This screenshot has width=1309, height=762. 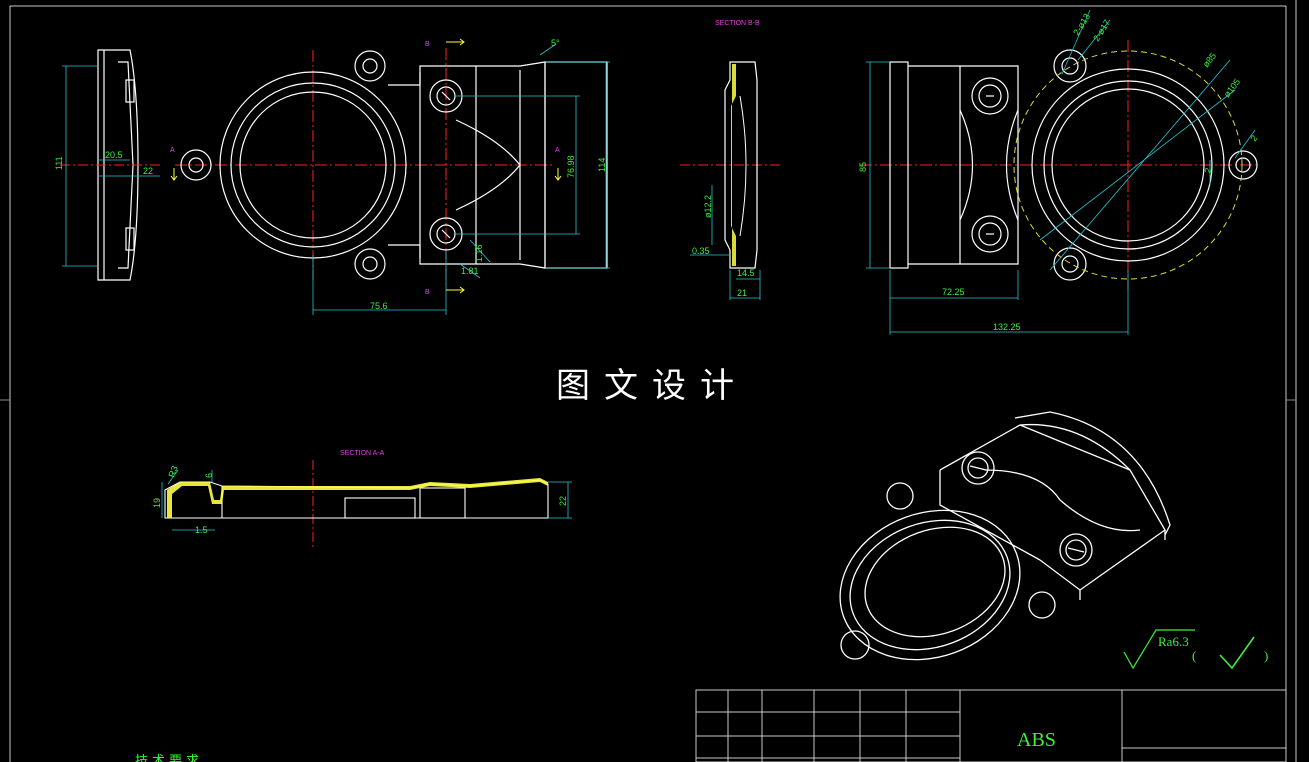 I want to click on cut-label-b-bottom: B, so click(x=427, y=292).